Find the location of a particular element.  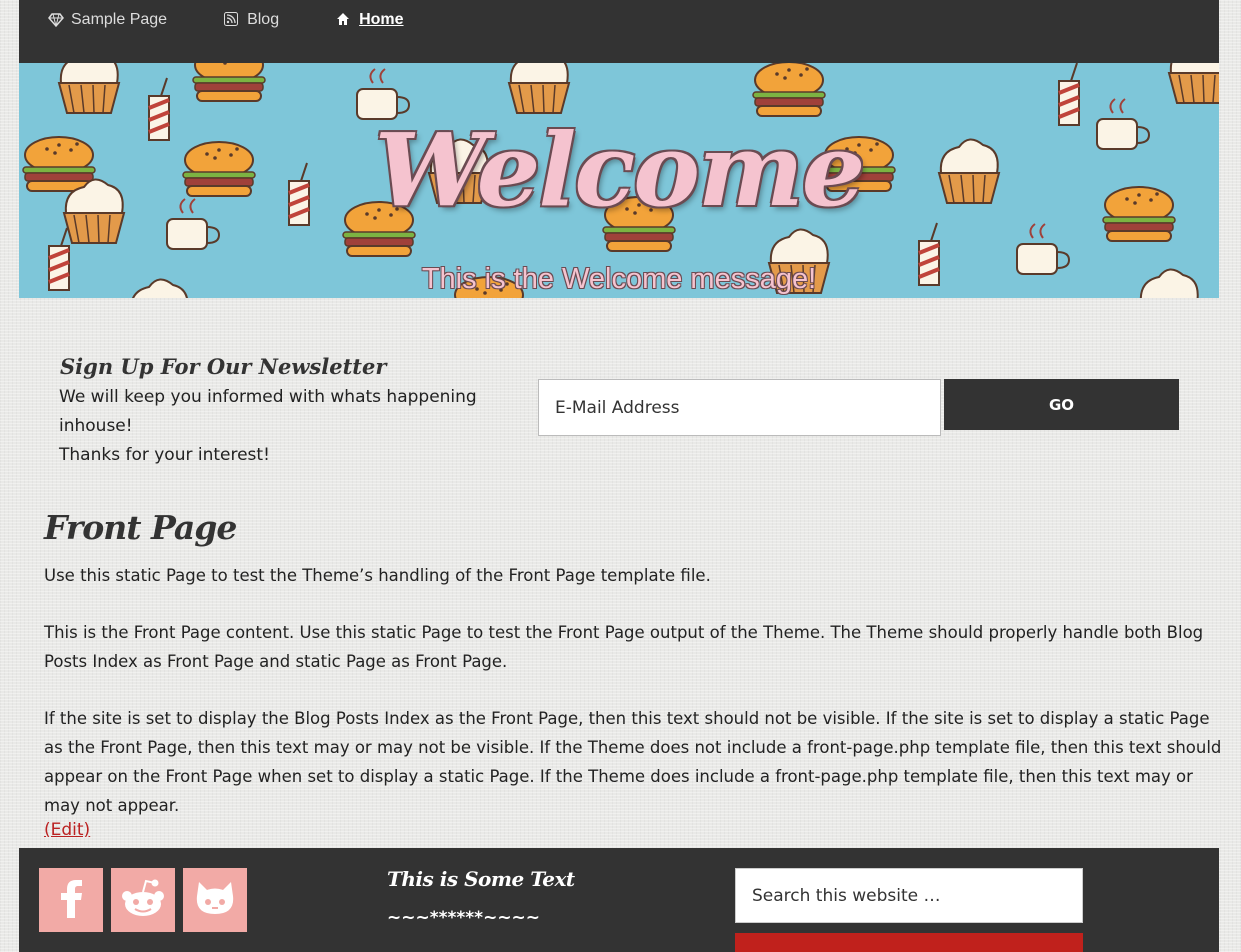

github-button is located at coordinates (215, 900).